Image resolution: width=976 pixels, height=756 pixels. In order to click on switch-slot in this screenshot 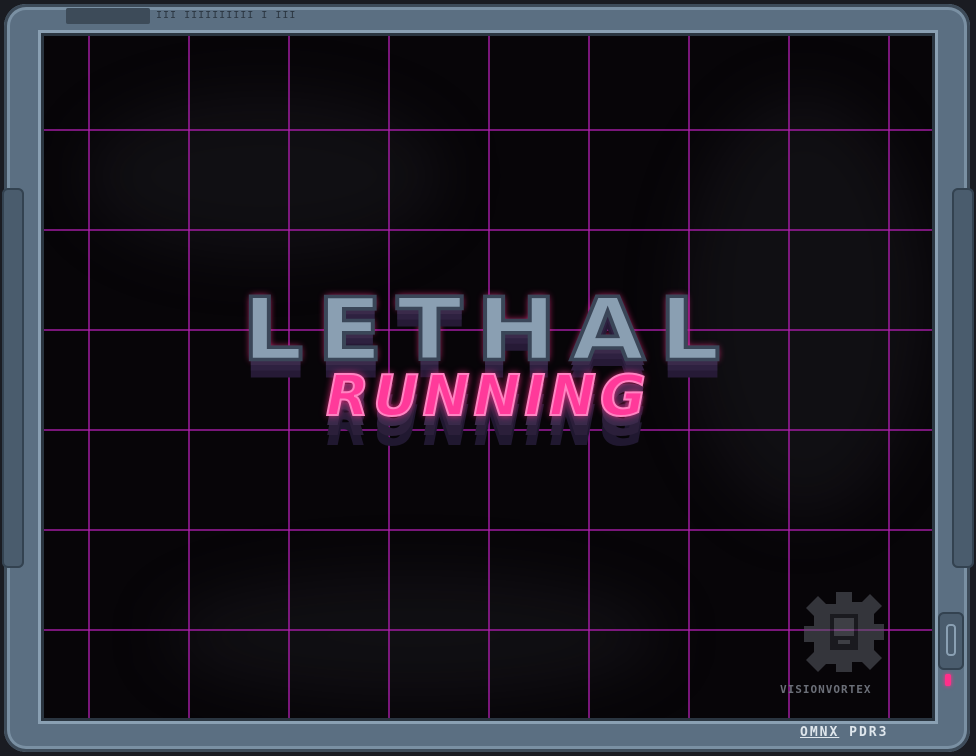, I will do `click(951, 640)`.